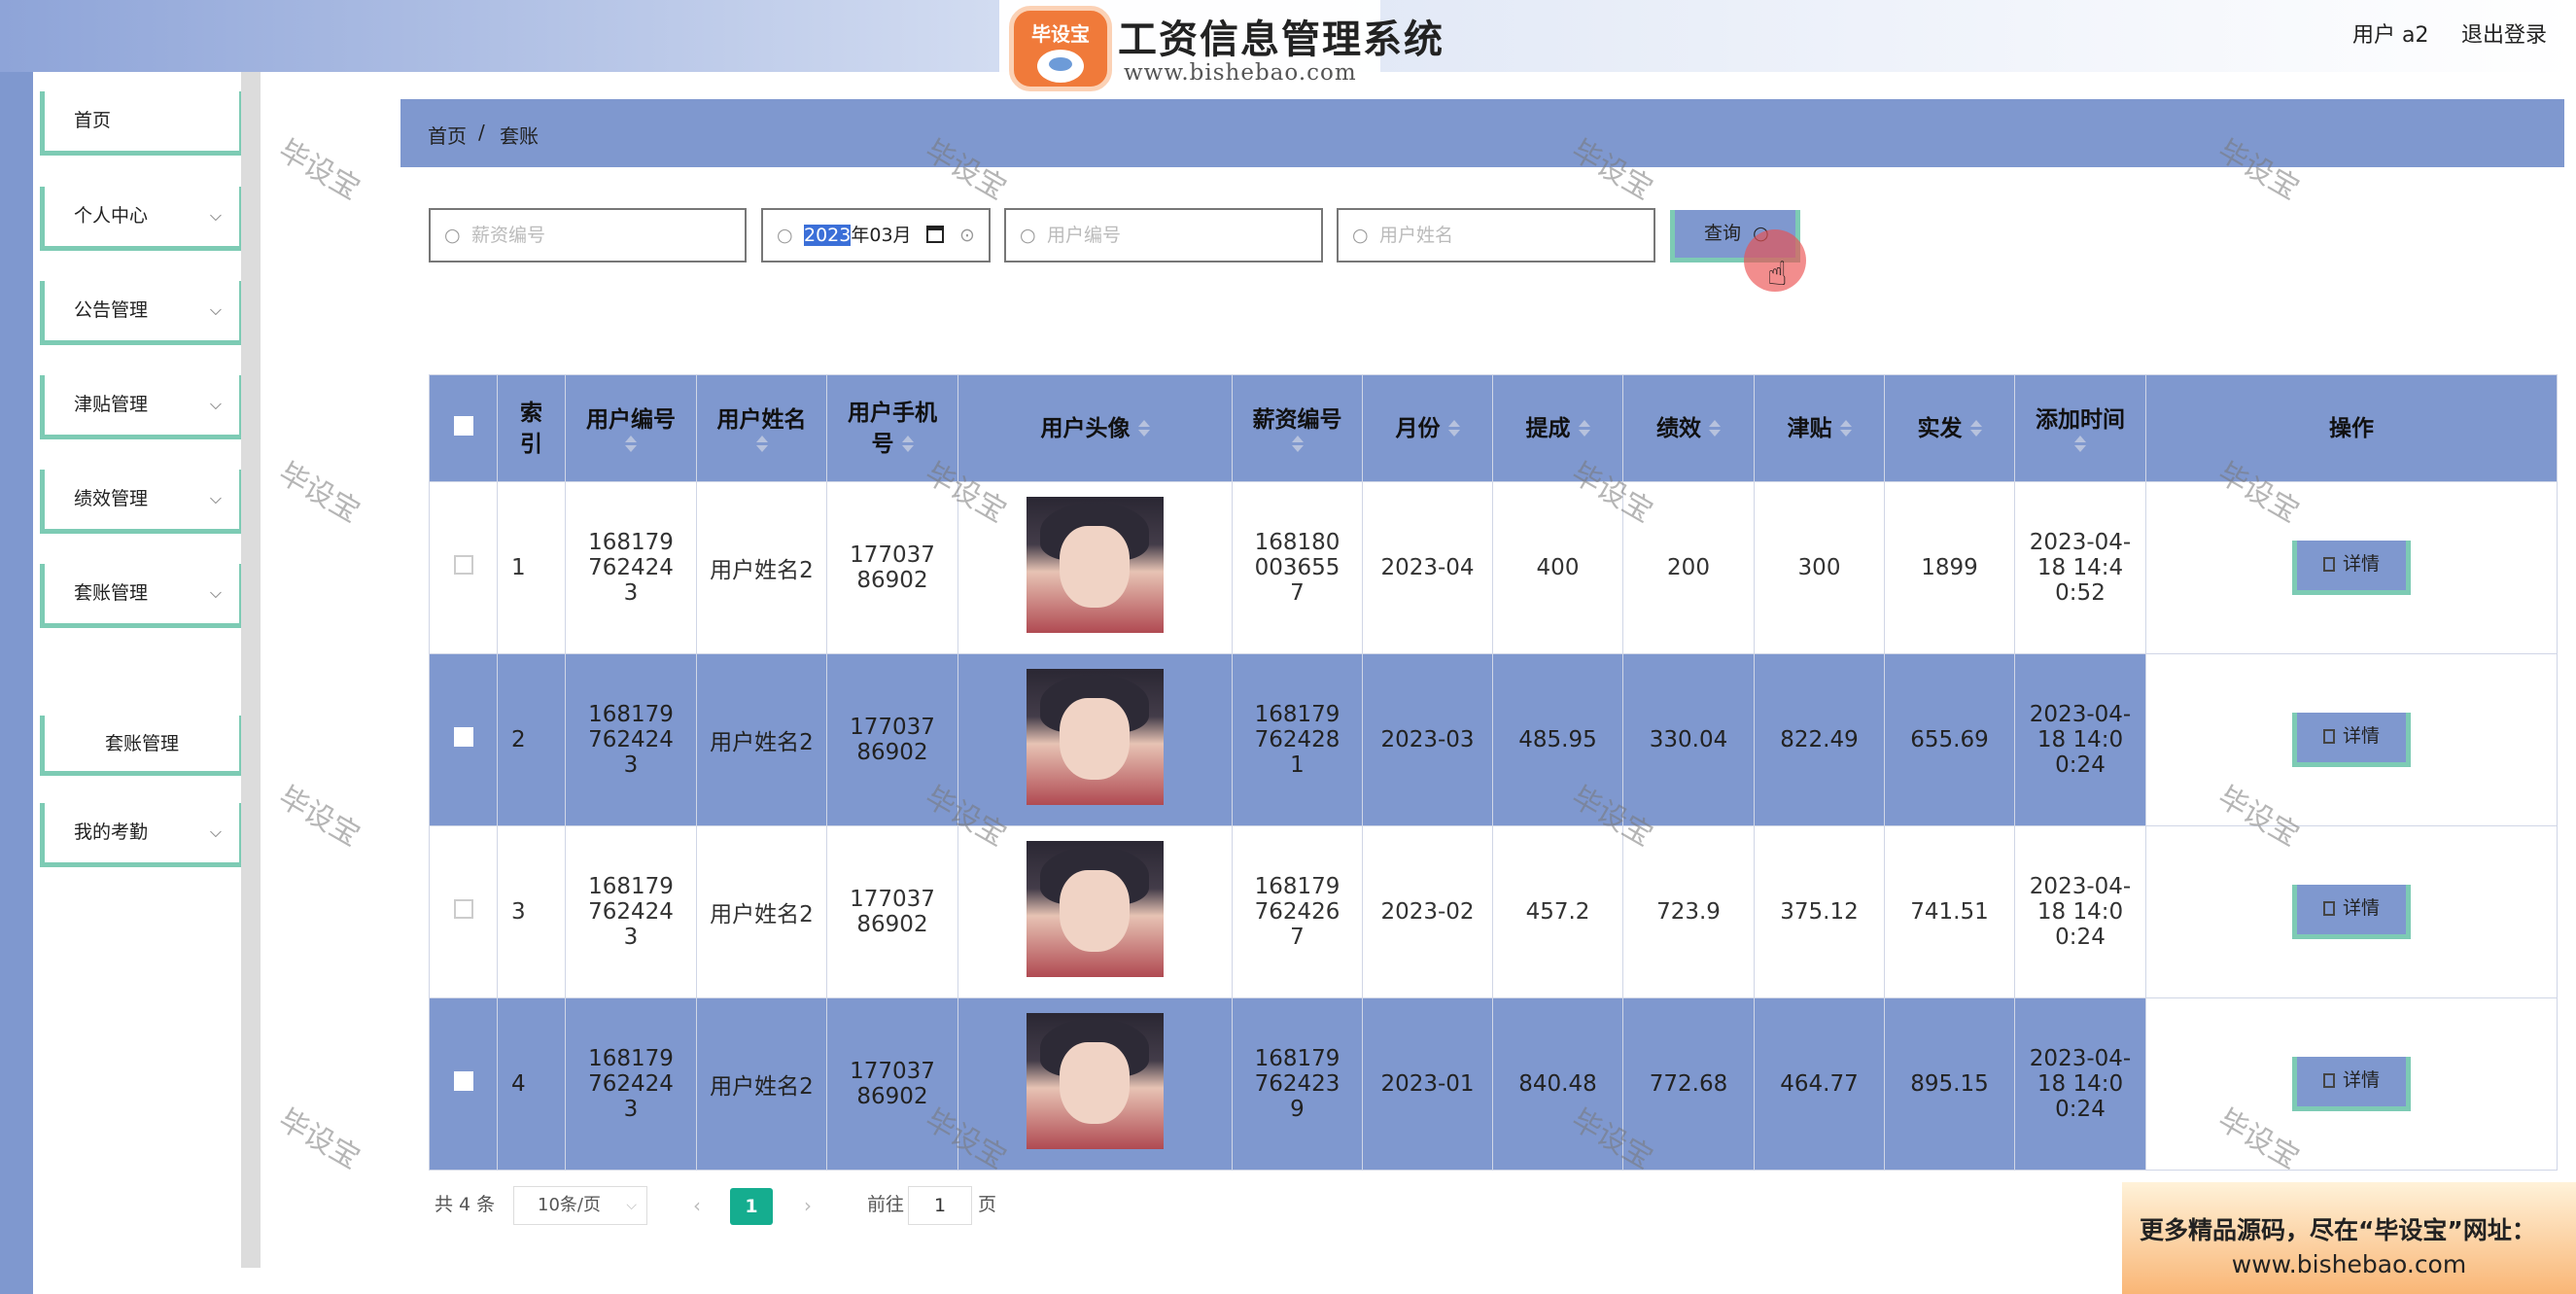  Describe the element at coordinates (1809, 428) in the screenshot. I see `header-label: 津贴` at that location.